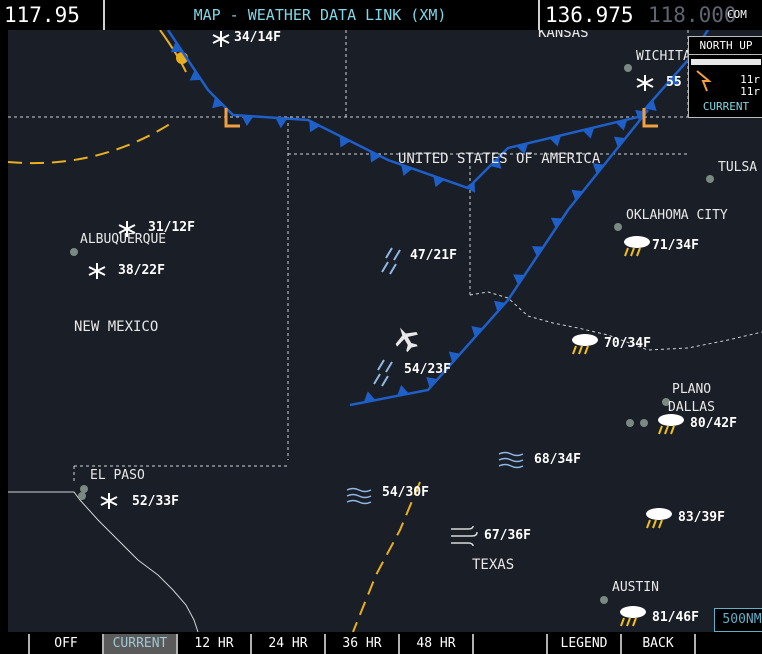 The image size is (762, 654). Describe the element at coordinates (42, 15) in the screenshot. I see `left-frequency: 117.95` at that location.